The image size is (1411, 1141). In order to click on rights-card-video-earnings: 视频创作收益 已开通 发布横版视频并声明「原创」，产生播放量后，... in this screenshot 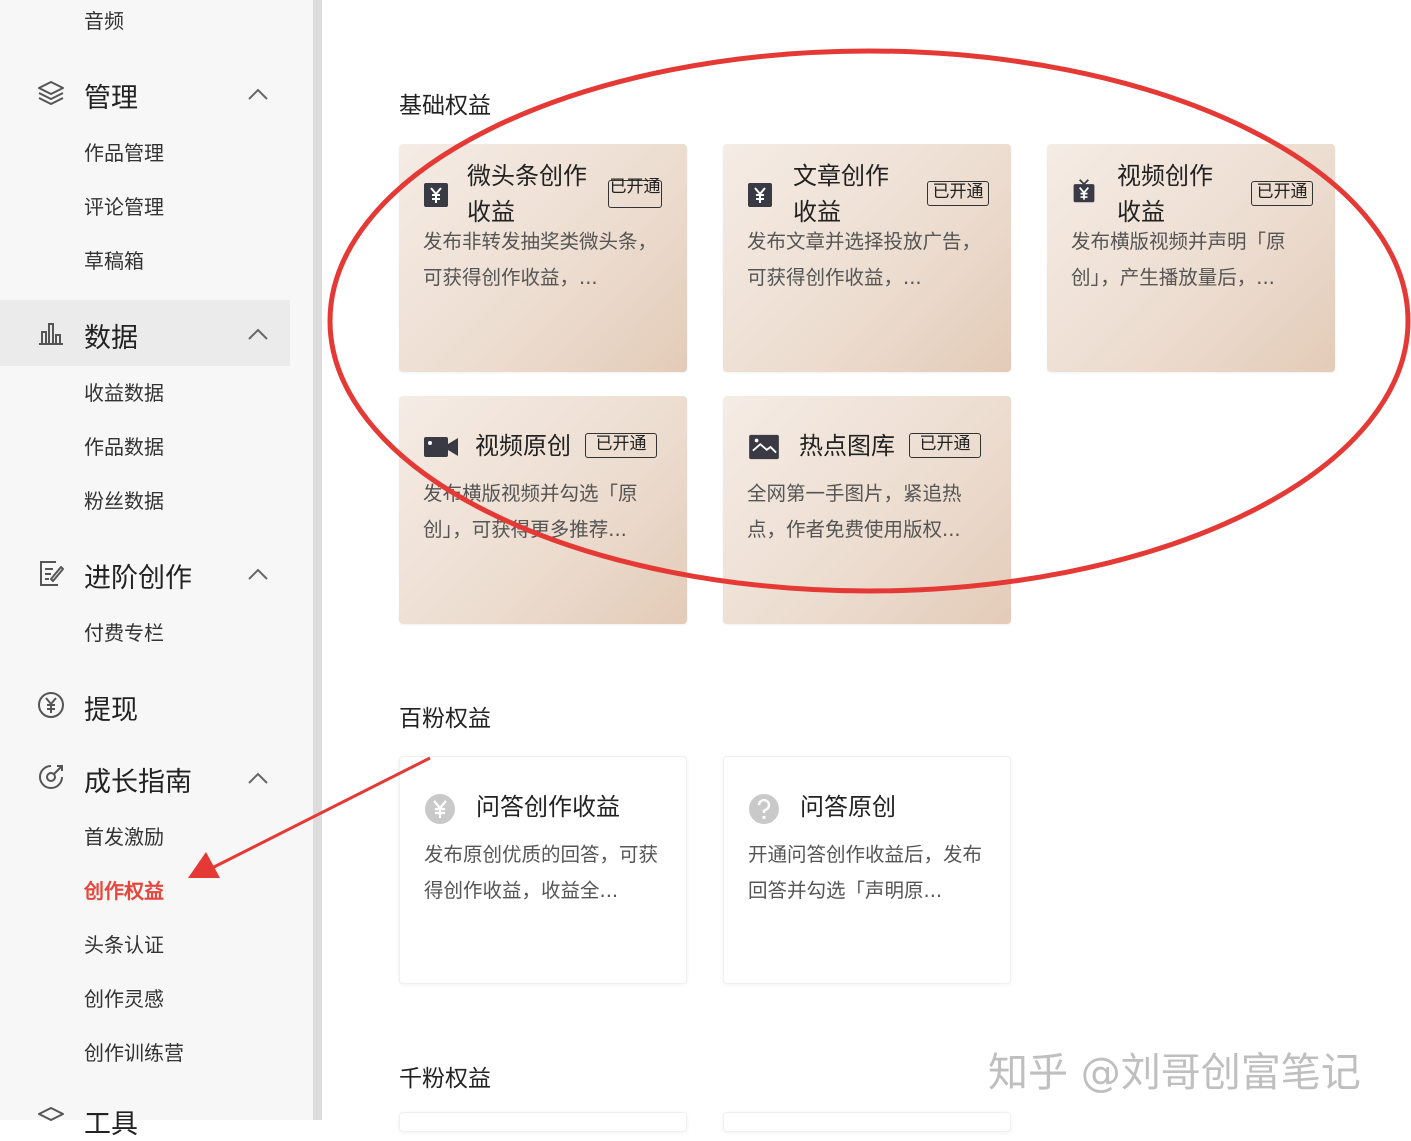, I will do `click(1191, 258)`.